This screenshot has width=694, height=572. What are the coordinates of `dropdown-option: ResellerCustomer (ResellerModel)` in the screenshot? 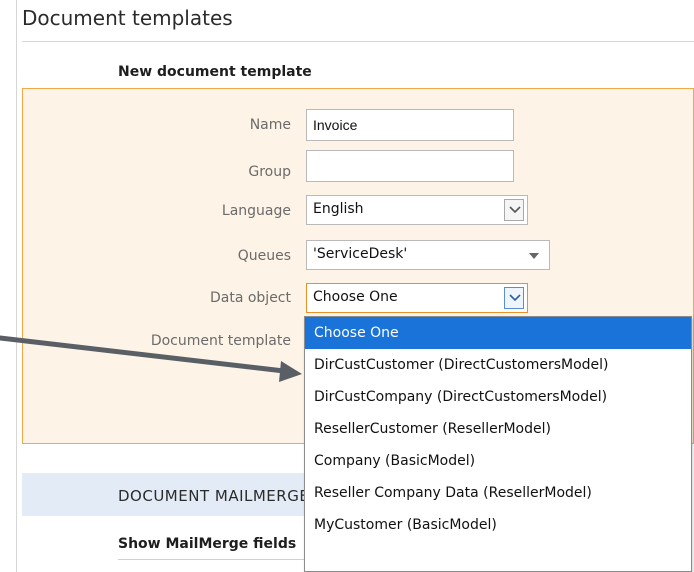 It's located at (498, 429).